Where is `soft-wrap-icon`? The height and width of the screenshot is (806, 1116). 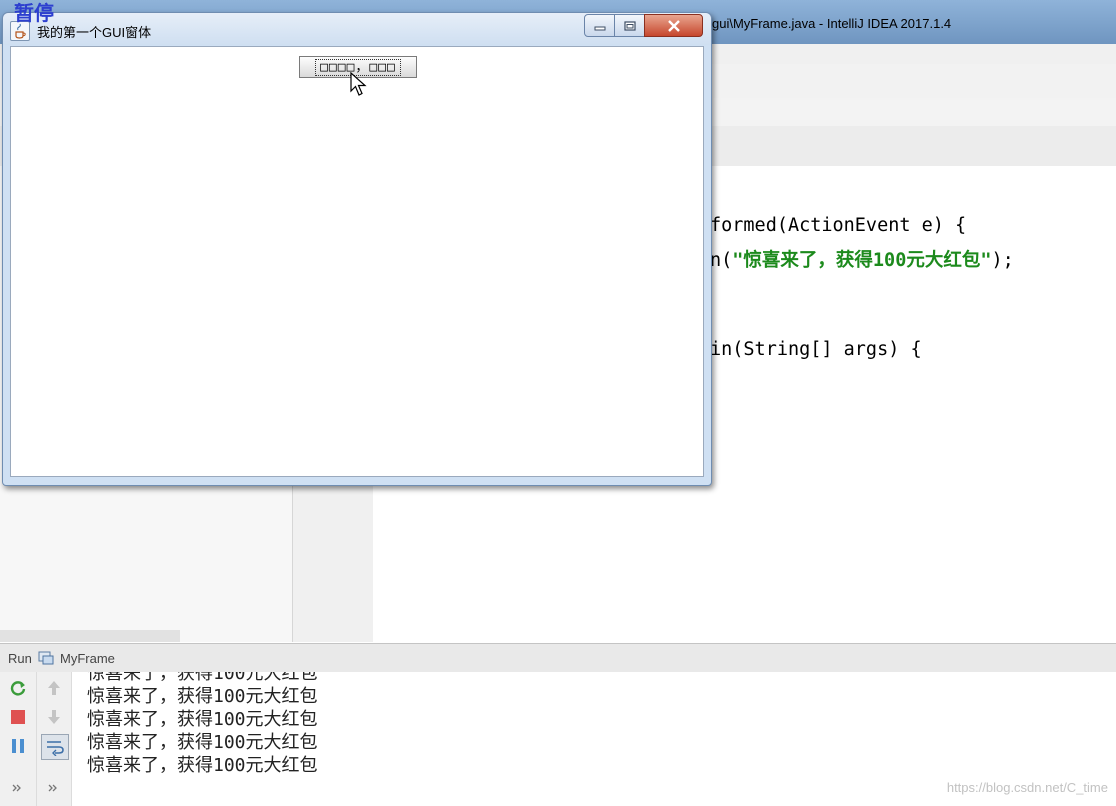
soft-wrap-icon is located at coordinates (55, 748).